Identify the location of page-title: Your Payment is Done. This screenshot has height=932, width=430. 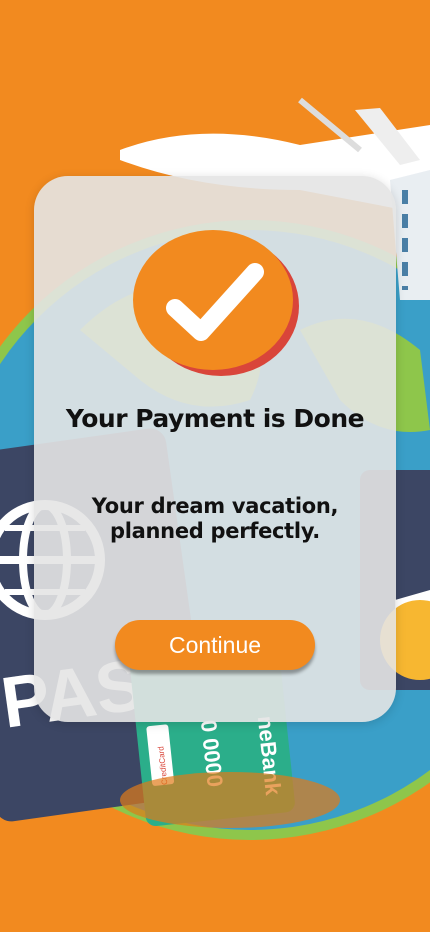
(215, 418).